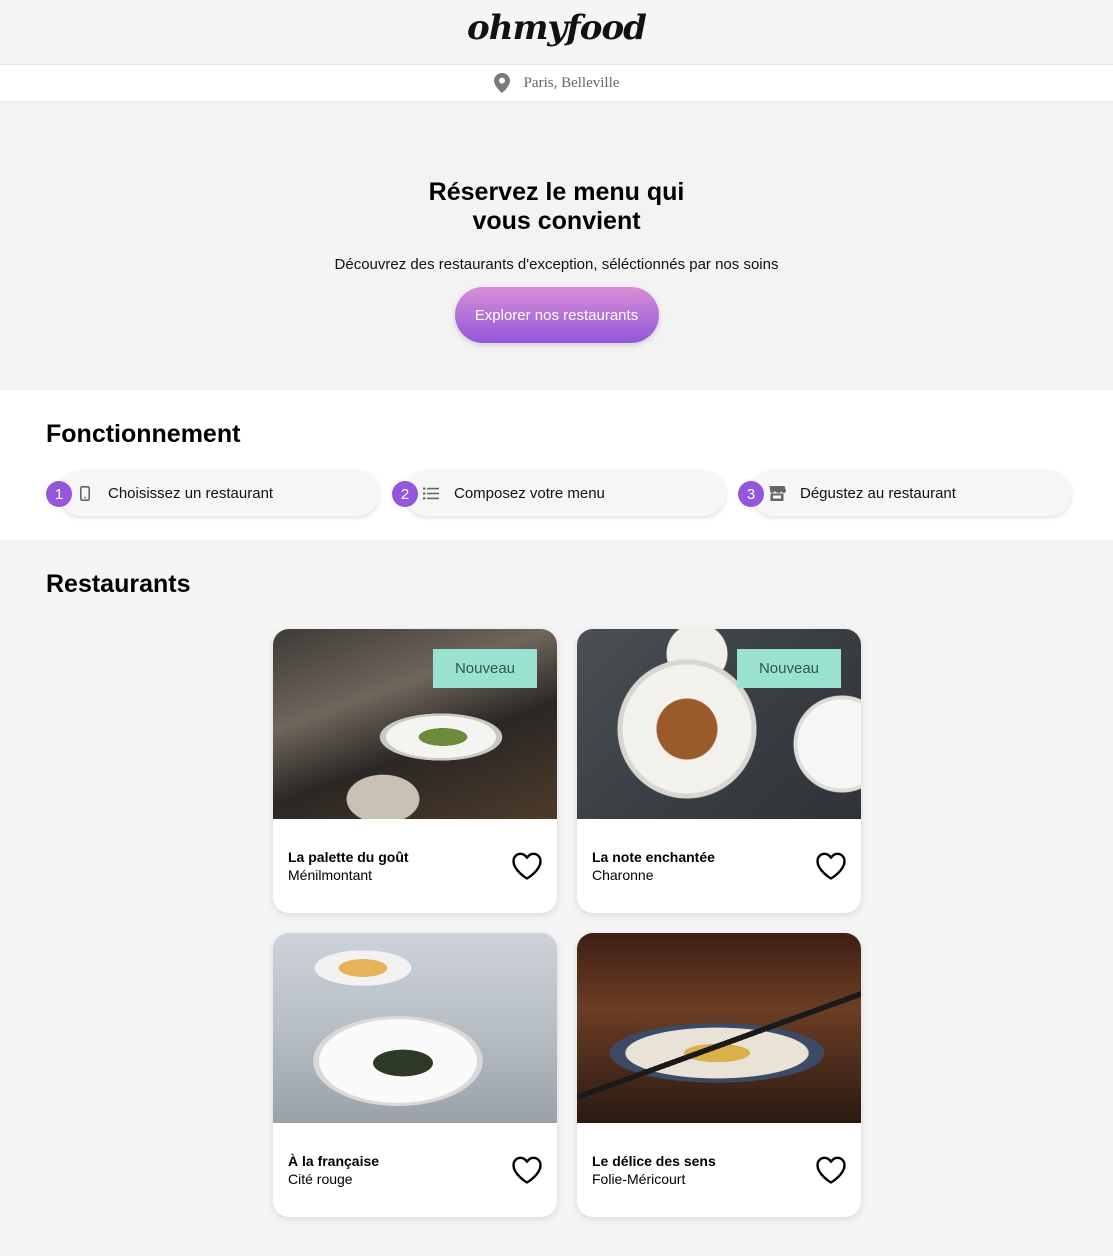 The image size is (1113, 1256). Describe the element at coordinates (653, 866) in the screenshot. I see `card-text: La note enchantée Charonne` at that location.